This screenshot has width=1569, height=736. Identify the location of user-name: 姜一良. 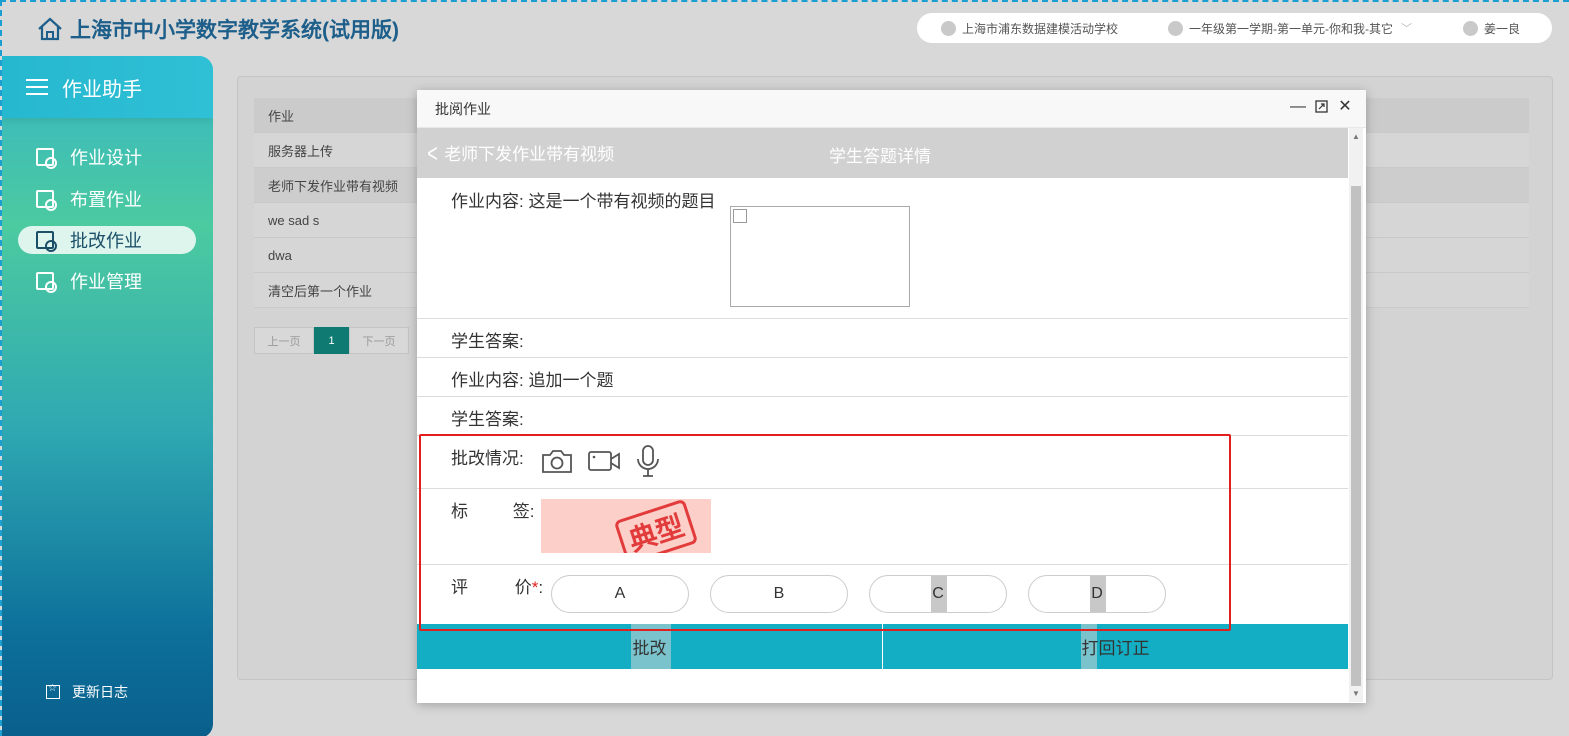
(1502, 28).